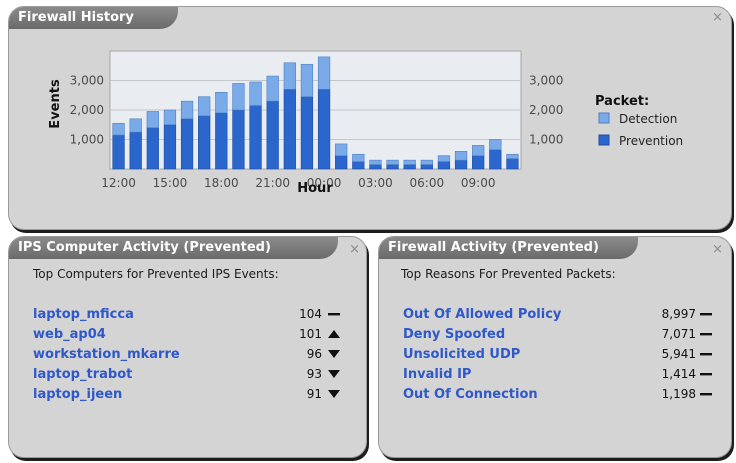  What do you see at coordinates (622, 101) in the screenshot?
I see `legend-title: Packet:` at bounding box center [622, 101].